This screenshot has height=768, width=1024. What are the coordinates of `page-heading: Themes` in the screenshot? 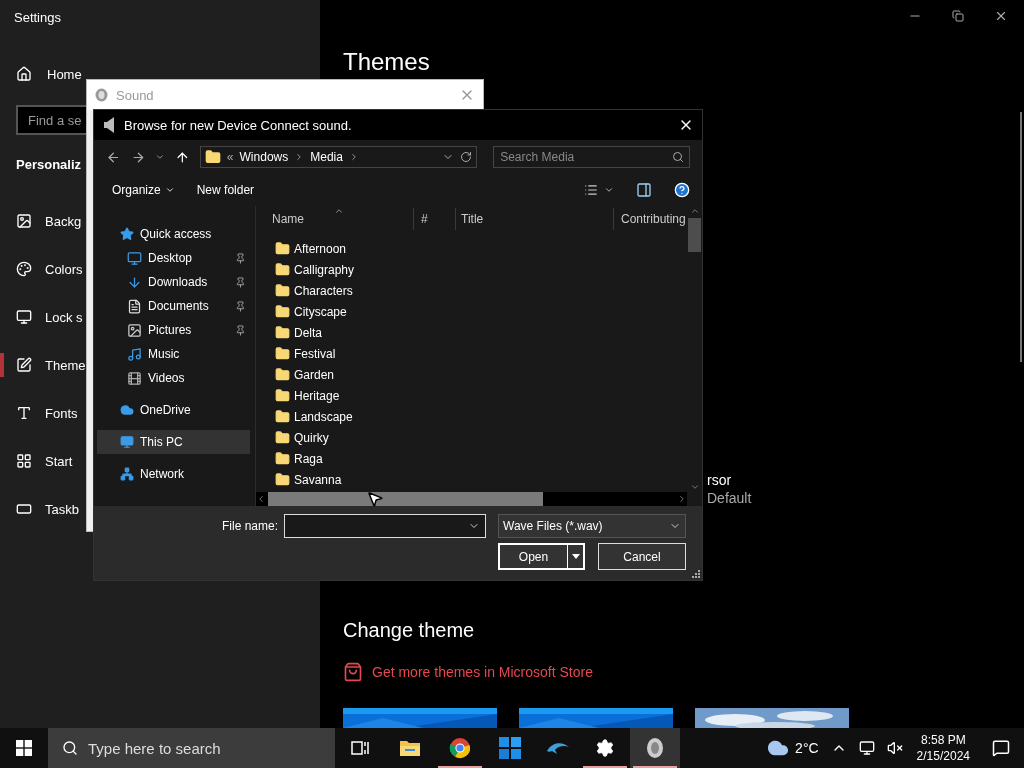 It's located at (386, 62).